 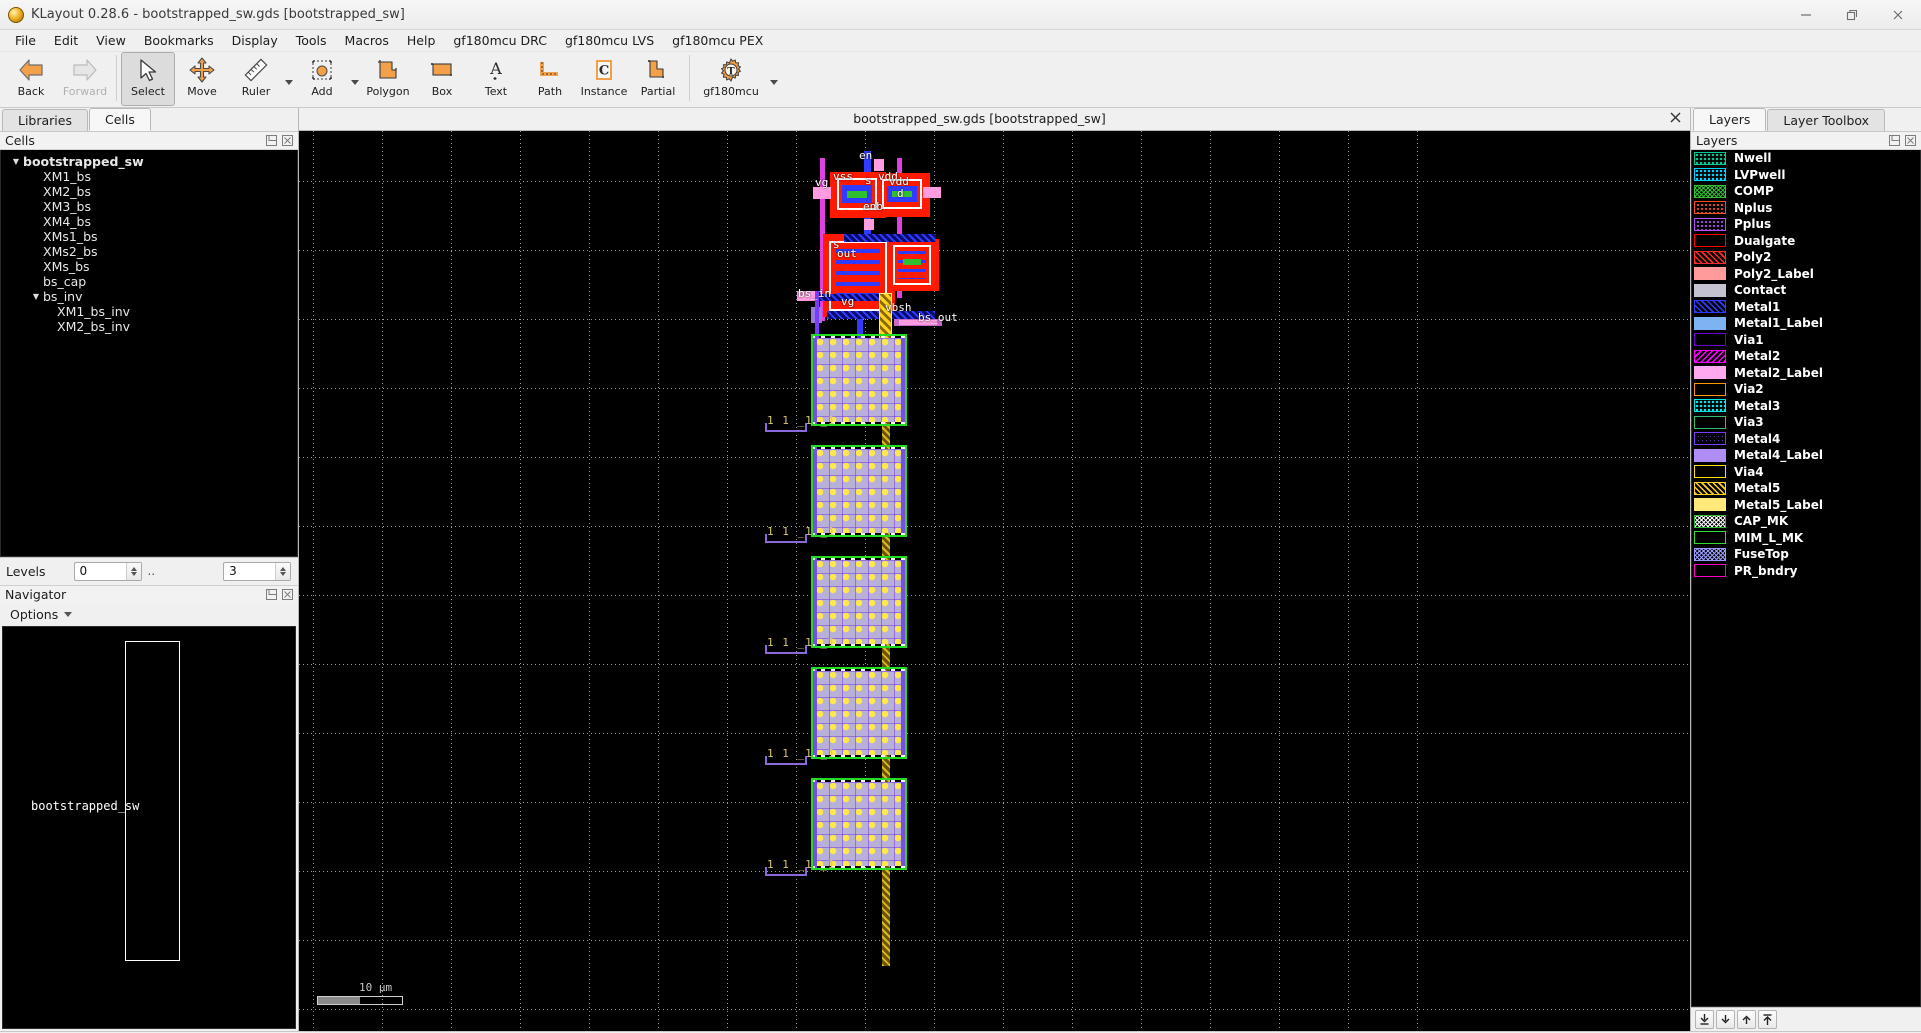 I want to click on menu-bookmarks: Bookmarks, so click(x=179, y=41).